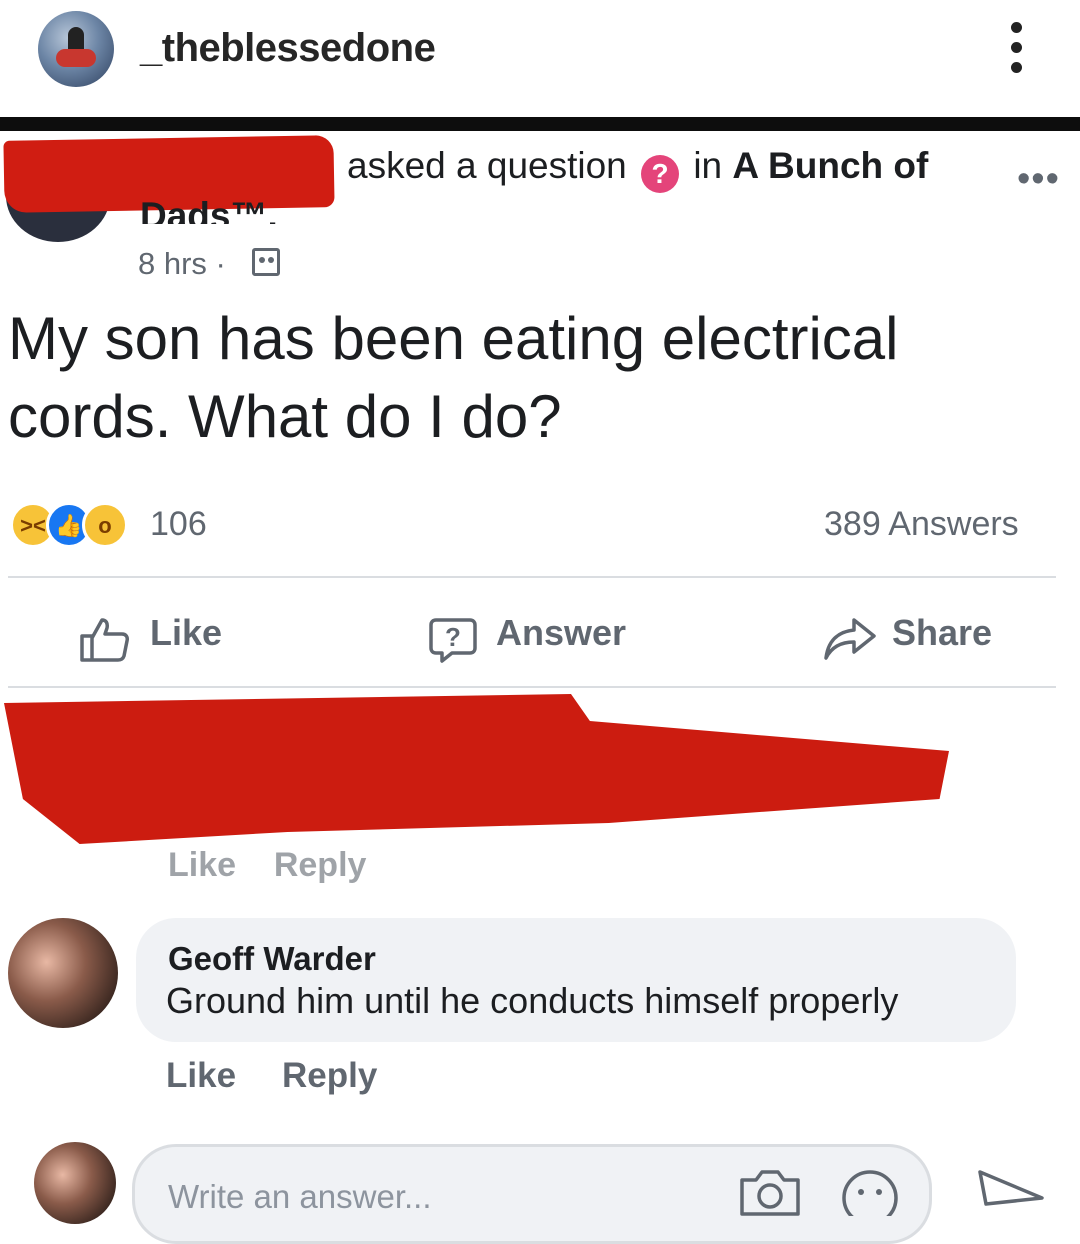 This screenshot has width=1080, height=1244. Describe the element at coordinates (637, 169) in the screenshot. I see `post-header-text: asked a question ? in A Bunch of` at that location.